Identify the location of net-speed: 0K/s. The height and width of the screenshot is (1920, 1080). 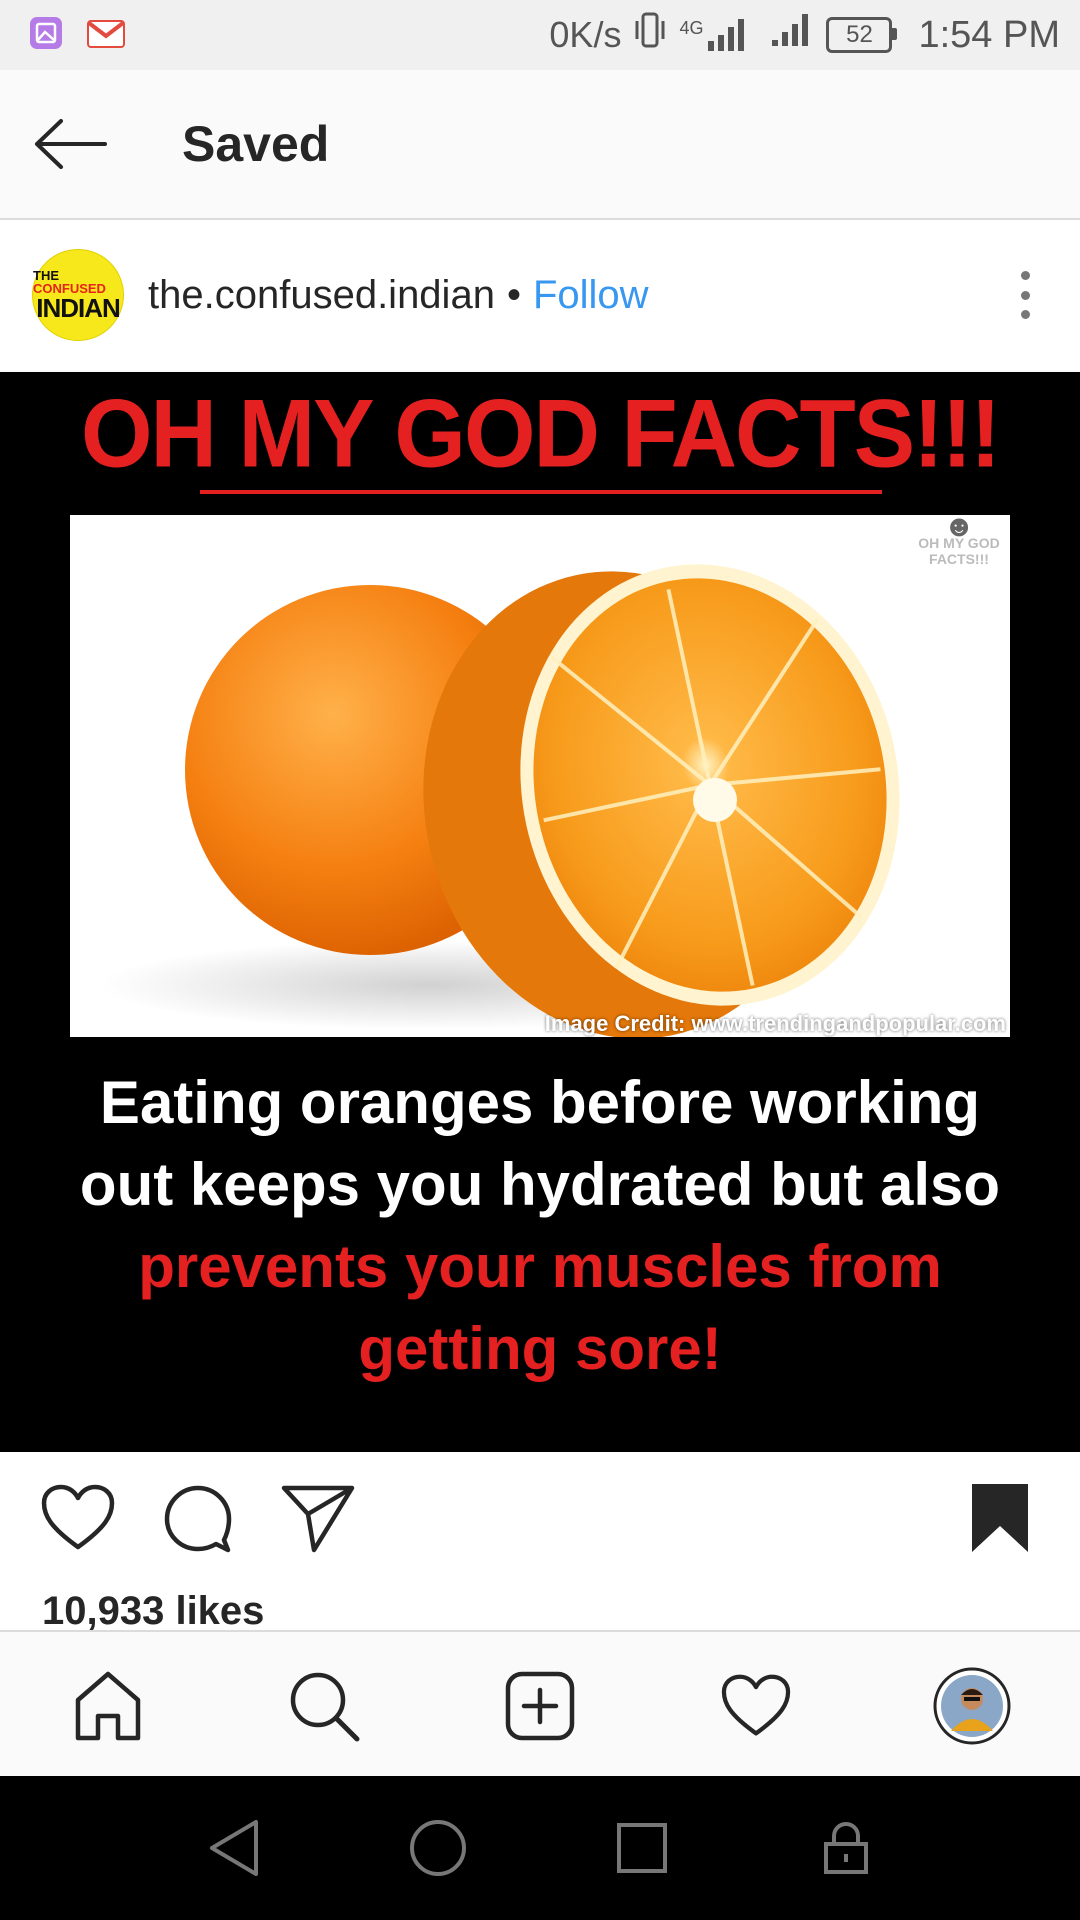
(585, 34).